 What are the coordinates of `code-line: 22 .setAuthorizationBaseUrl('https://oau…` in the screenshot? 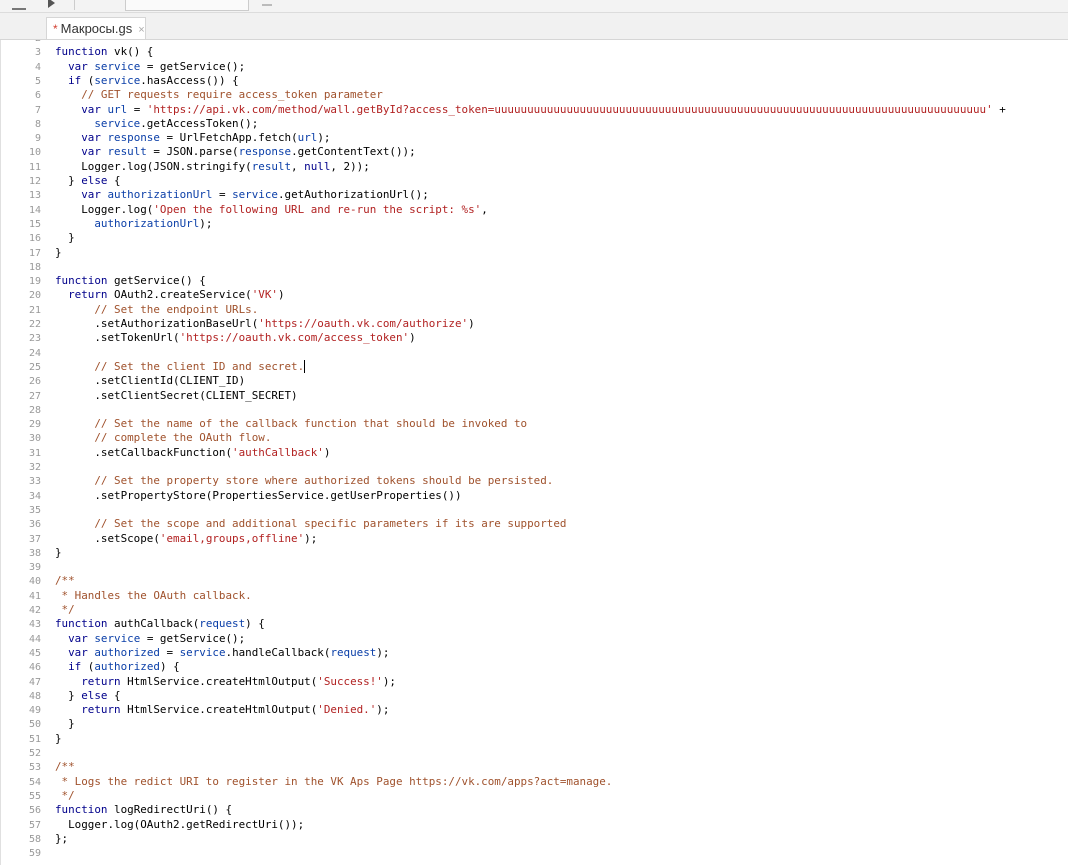 It's located at (238, 324).